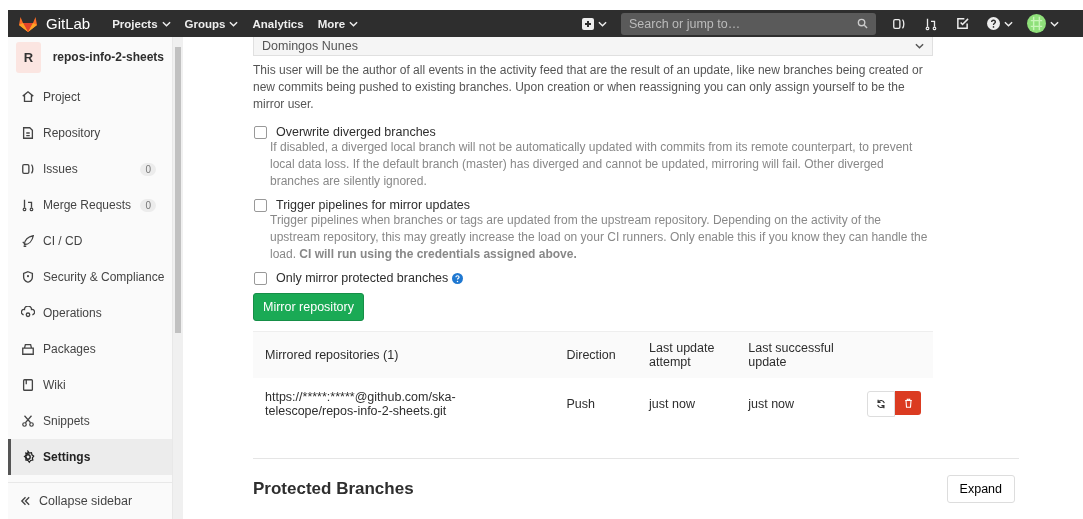 This screenshot has height=519, width=1083. What do you see at coordinates (90, 277) in the screenshot?
I see `sidebar-item: Security & Compliance` at bounding box center [90, 277].